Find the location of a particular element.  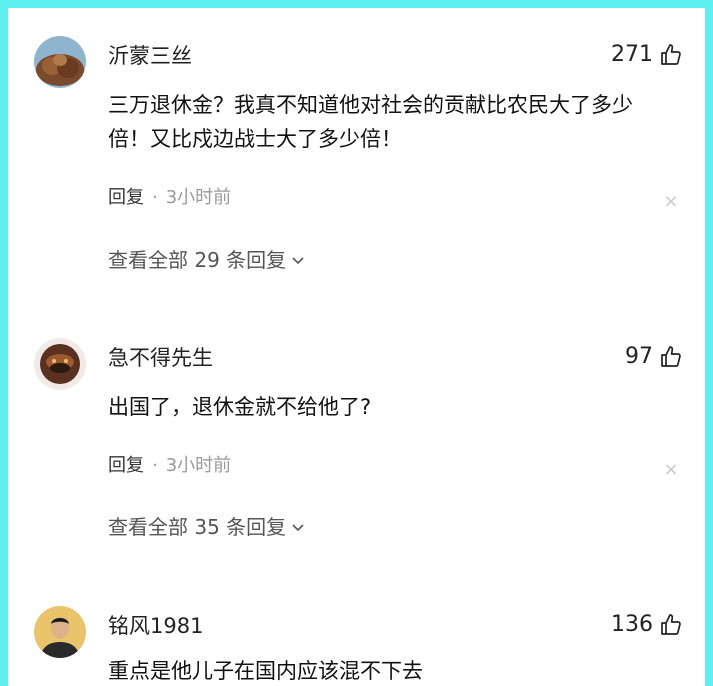

view-all-replies-label: 查看全部 29 条回复 is located at coordinates (197, 260).